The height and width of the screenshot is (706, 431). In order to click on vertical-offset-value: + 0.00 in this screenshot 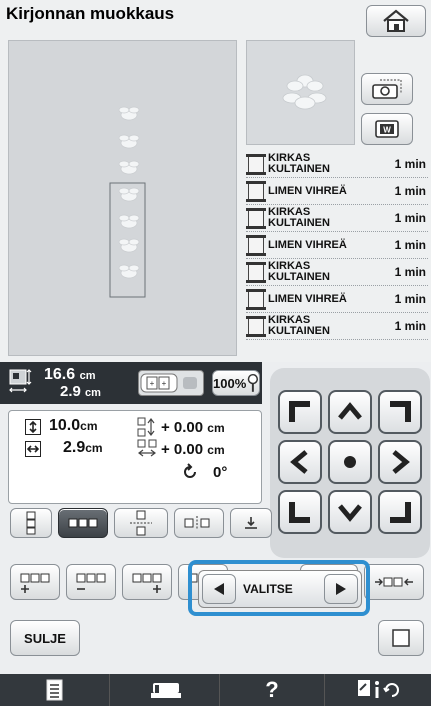, I will do `click(182, 427)`.